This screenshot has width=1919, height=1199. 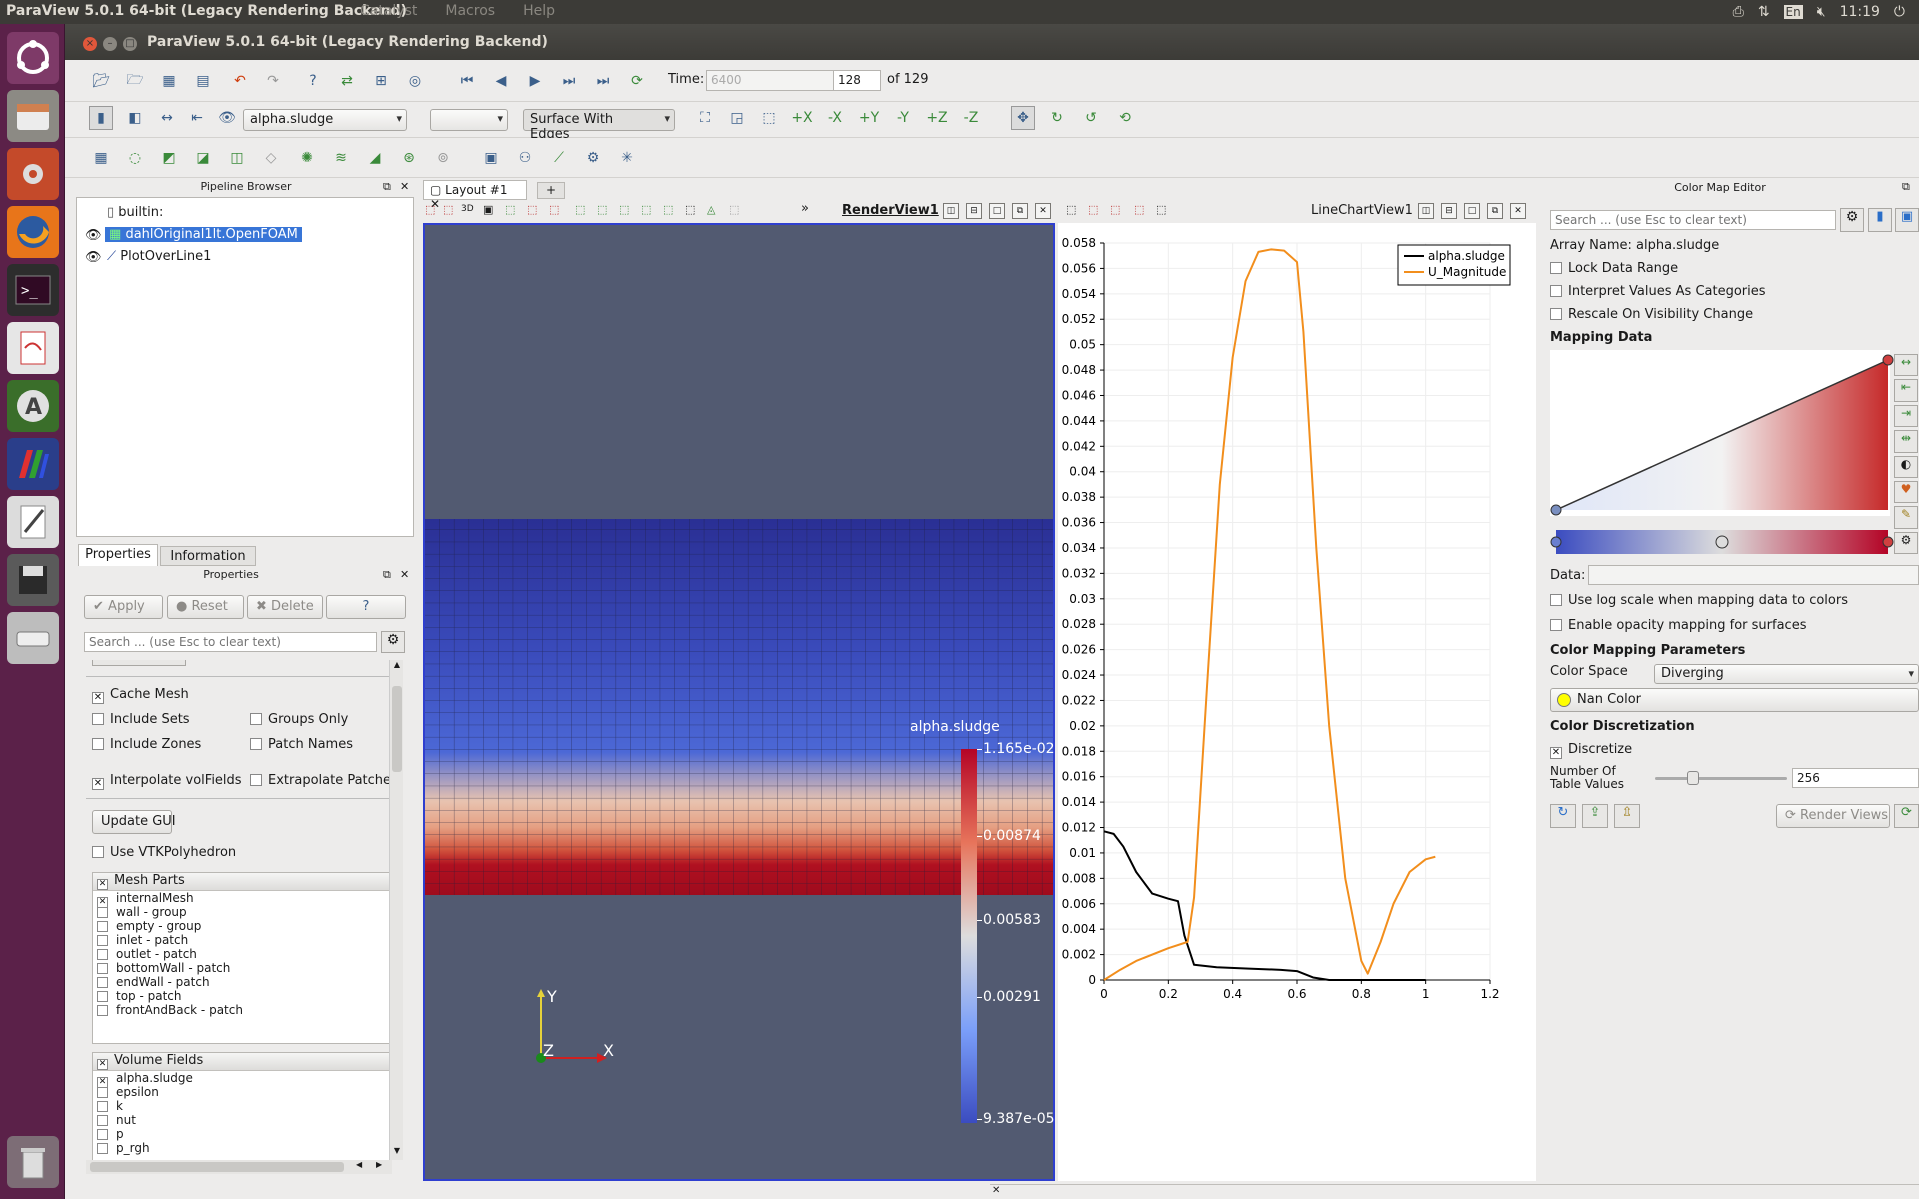 What do you see at coordinates (1472, 211) in the screenshot?
I see `maximize-view-icon: □` at bounding box center [1472, 211].